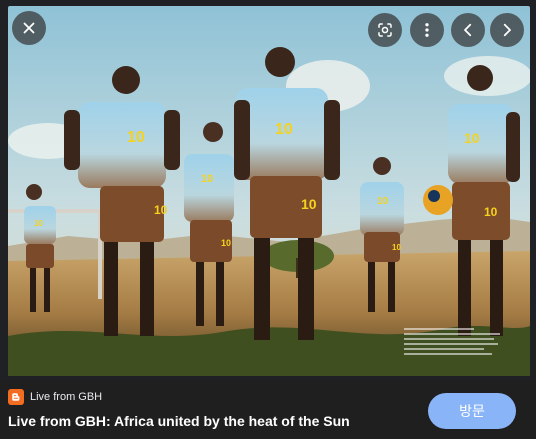 This screenshot has width=536, height=439. I want to click on shorts-number-5: 10, so click(396, 247).